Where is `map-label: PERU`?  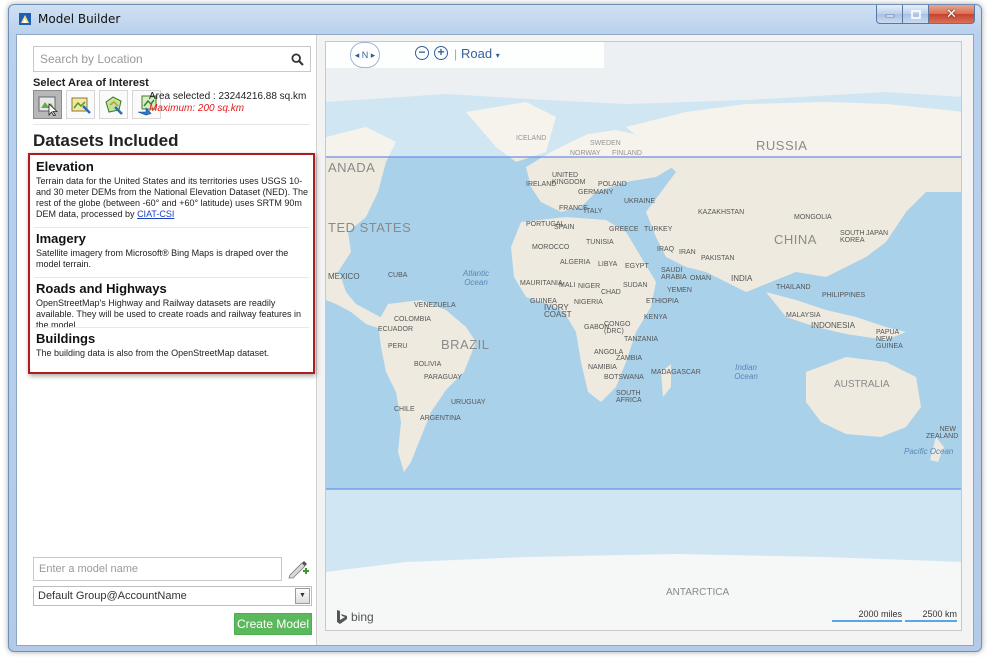 map-label: PERU is located at coordinates (398, 346).